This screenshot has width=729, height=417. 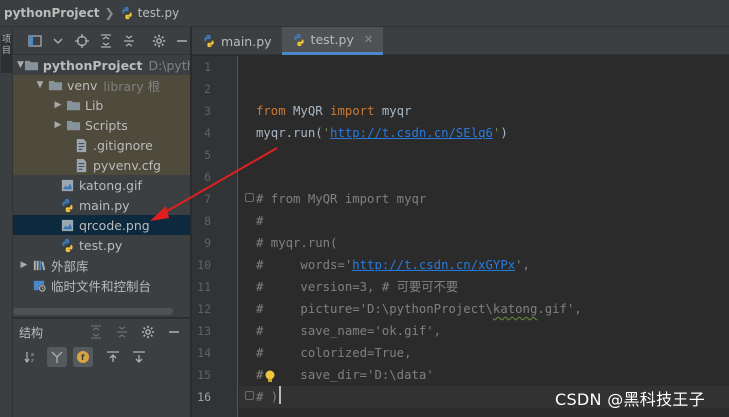 I want to click on code-token: #, so click(x=260, y=221).